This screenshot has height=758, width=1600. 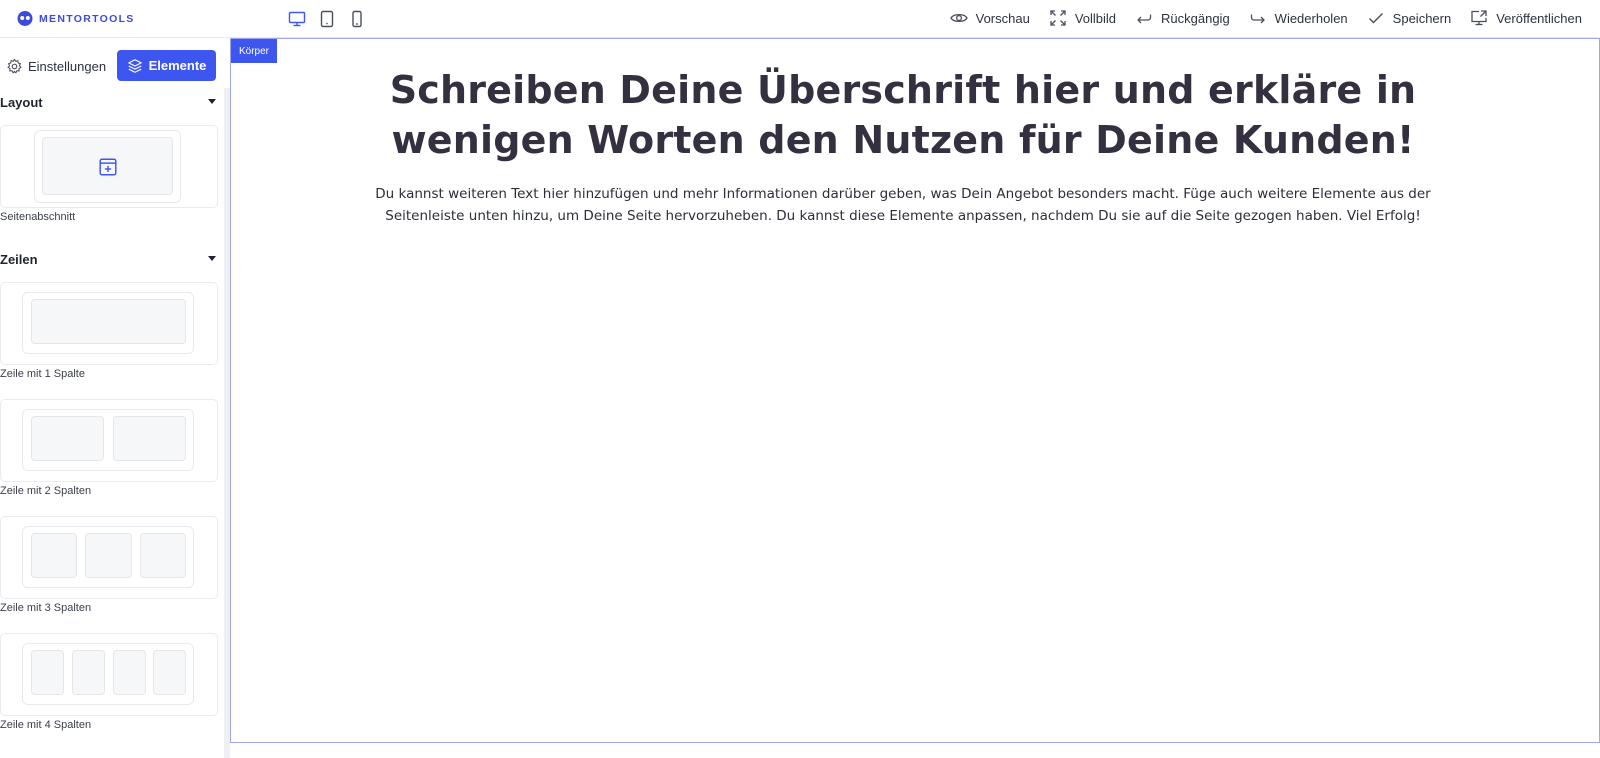 I want to click on publish-button: Veröffentlichen, so click(x=1526, y=18).